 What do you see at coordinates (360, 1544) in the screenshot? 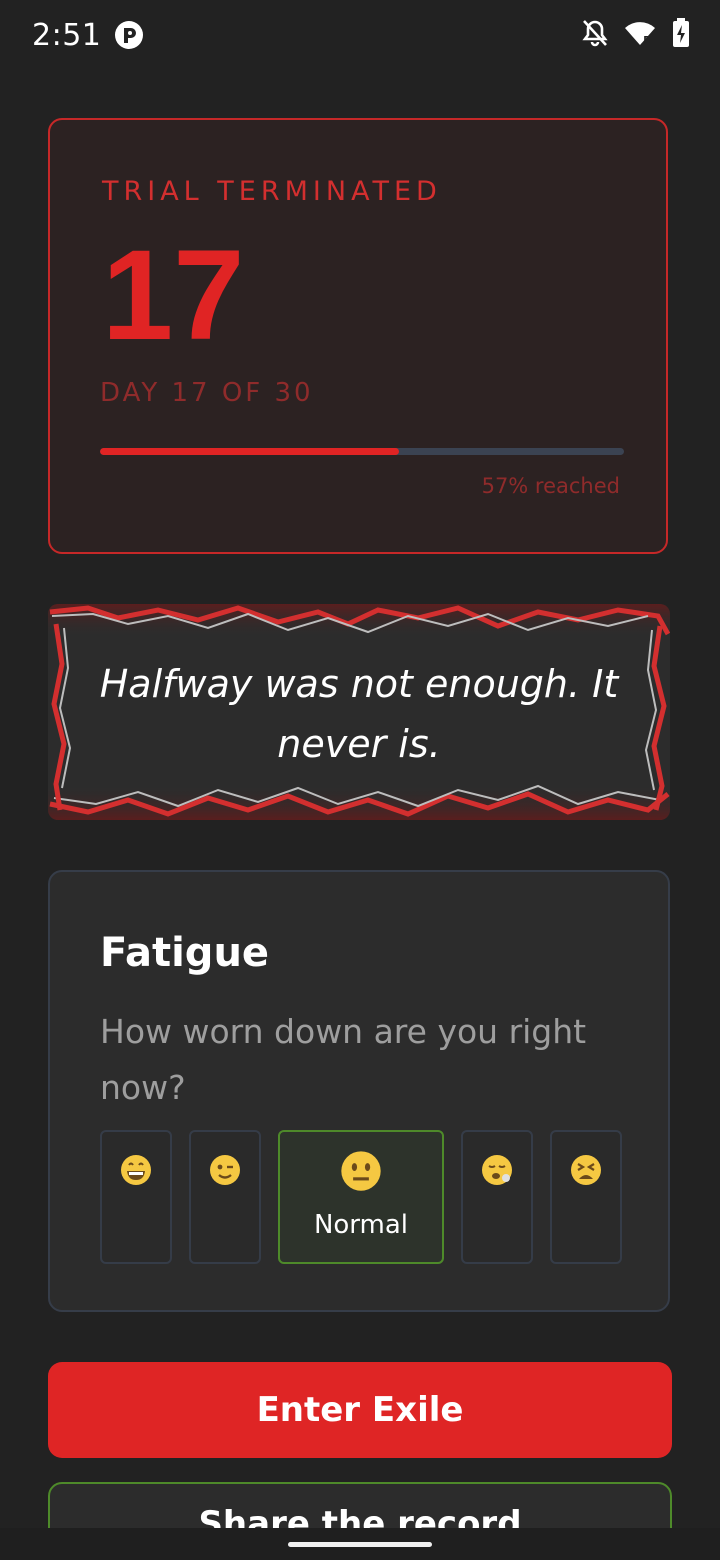
I see `home-indicator` at bounding box center [360, 1544].